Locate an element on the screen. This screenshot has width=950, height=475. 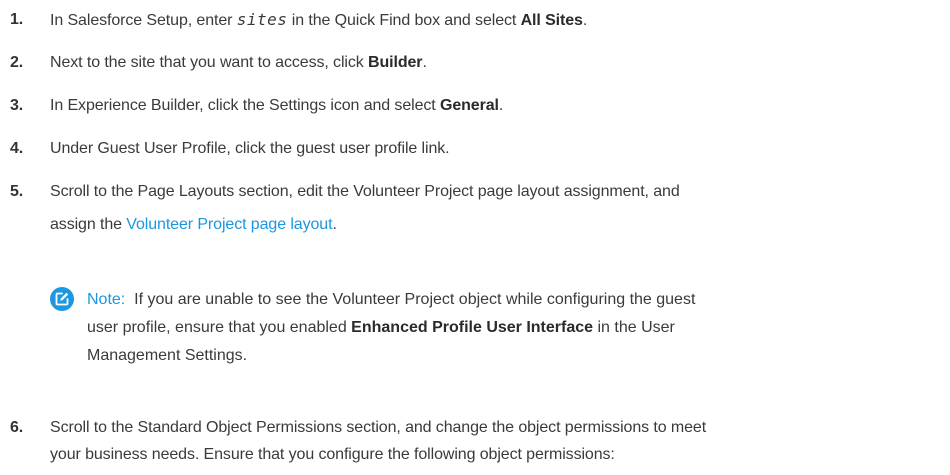
step-text-part: in the Quick Find box and select is located at coordinates (404, 20).